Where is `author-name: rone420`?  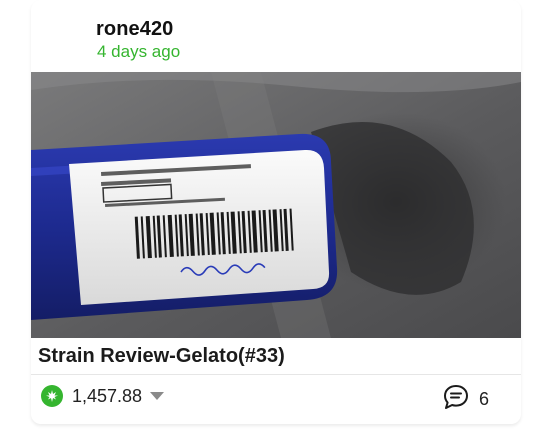 author-name: rone420 is located at coordinates (134, 29).